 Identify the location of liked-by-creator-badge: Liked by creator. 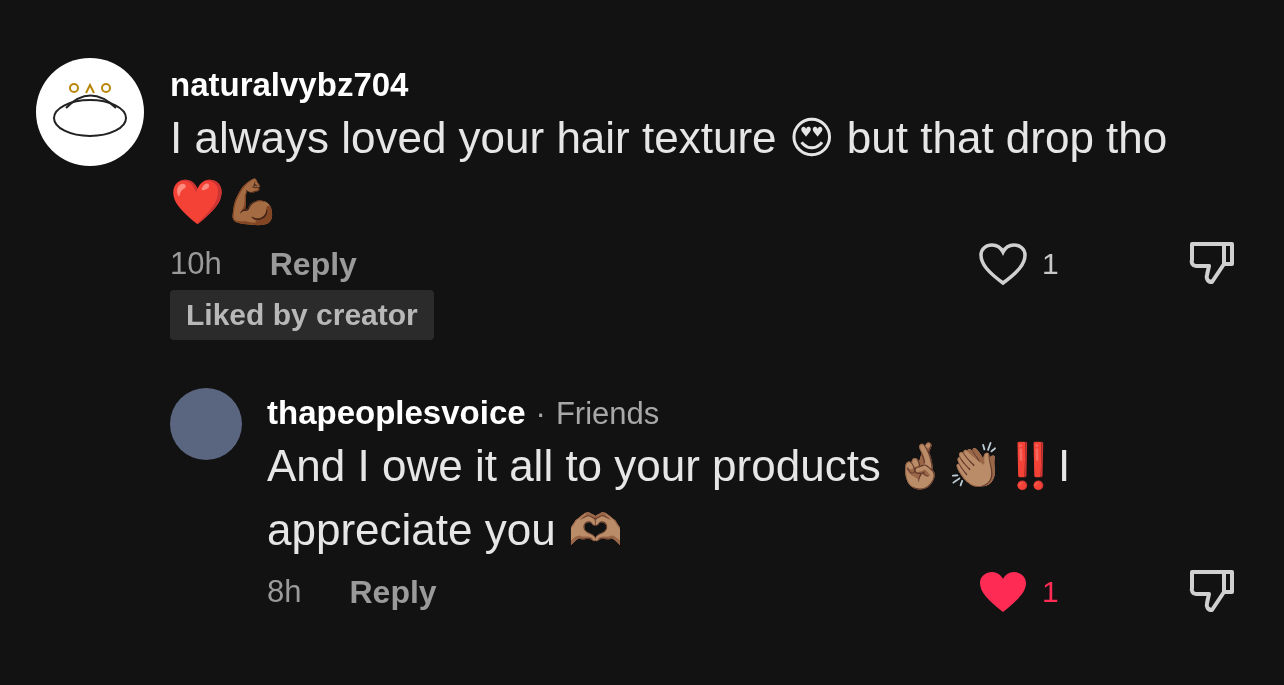
(302, 315).